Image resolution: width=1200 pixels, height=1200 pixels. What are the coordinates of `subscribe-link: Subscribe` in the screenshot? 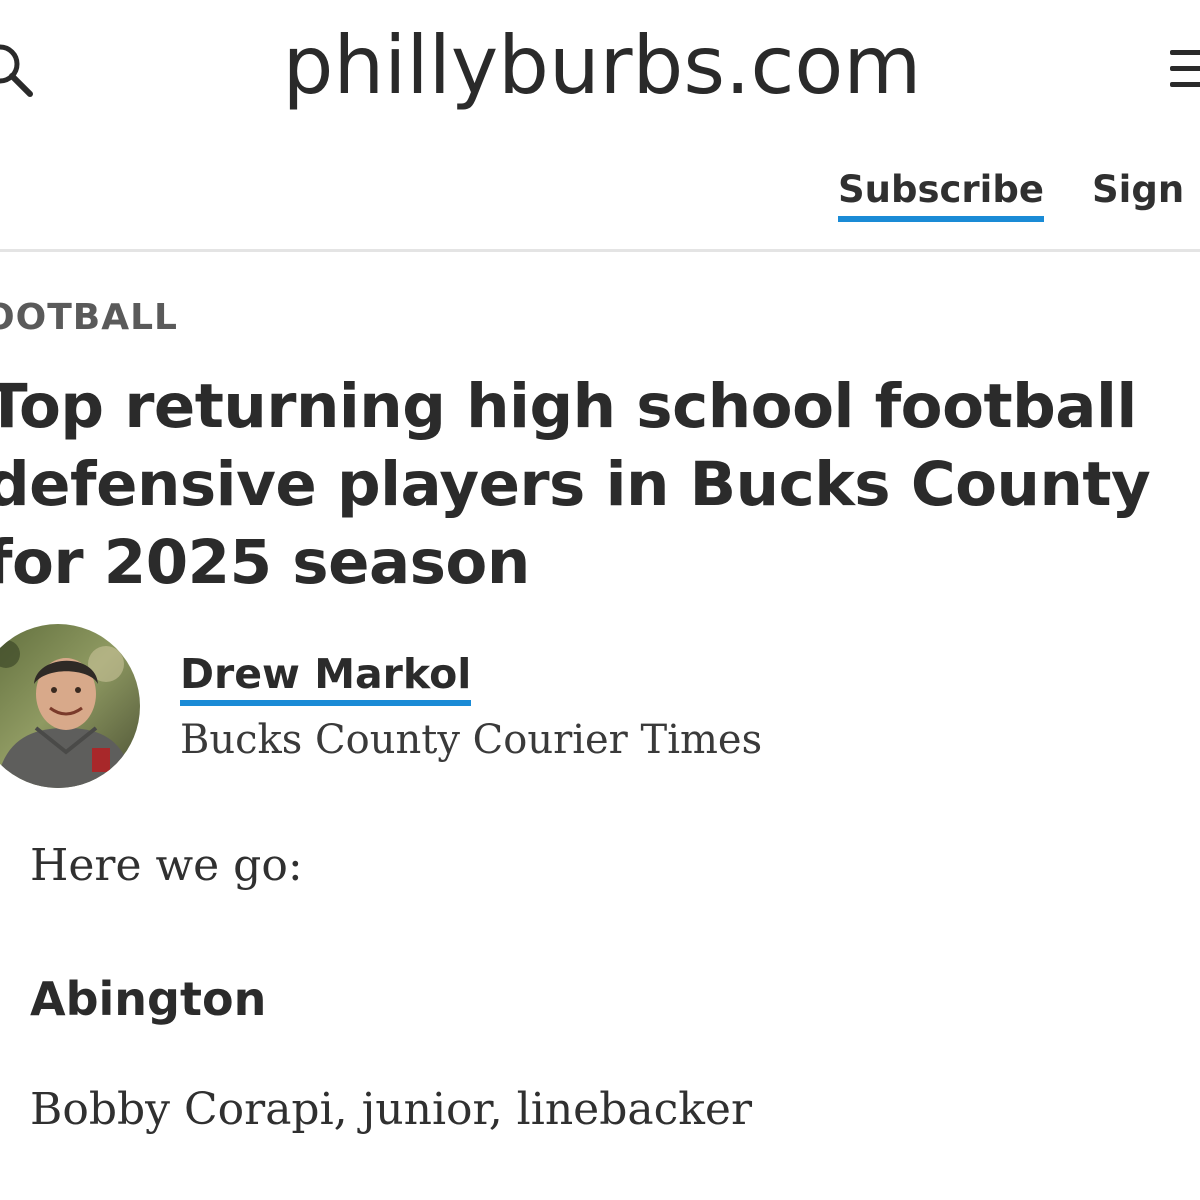 It's located at (941, 194).